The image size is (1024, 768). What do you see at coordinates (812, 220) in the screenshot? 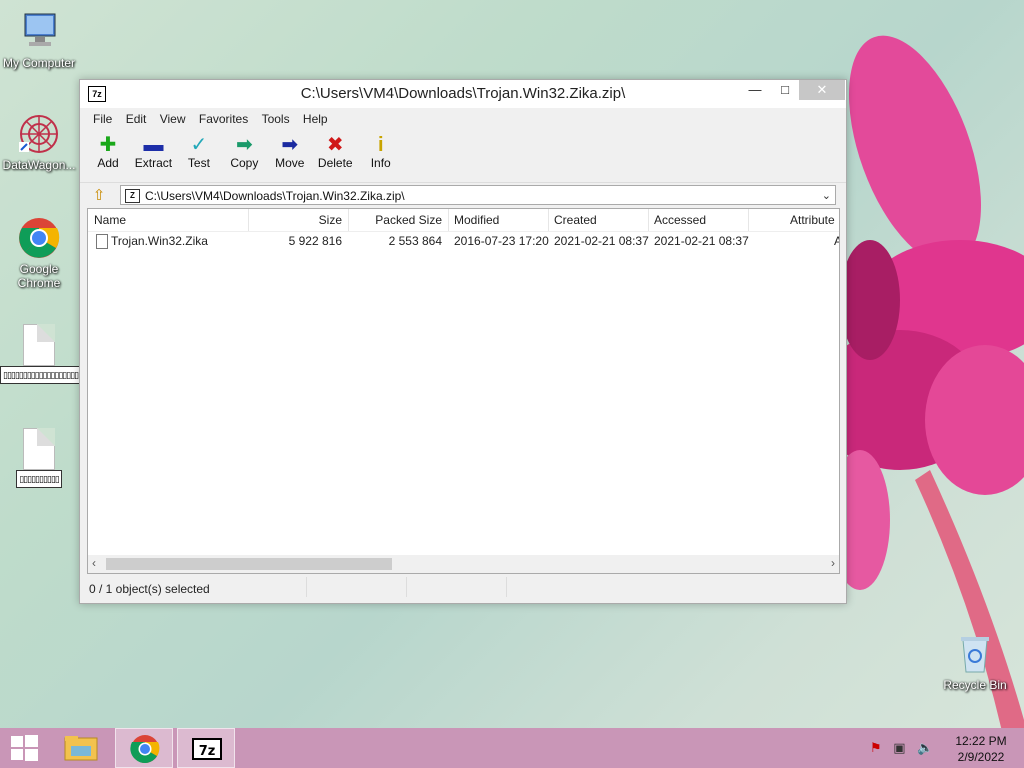
I see `column-header-attribute: Attribute` at bounding box center [812, 220].